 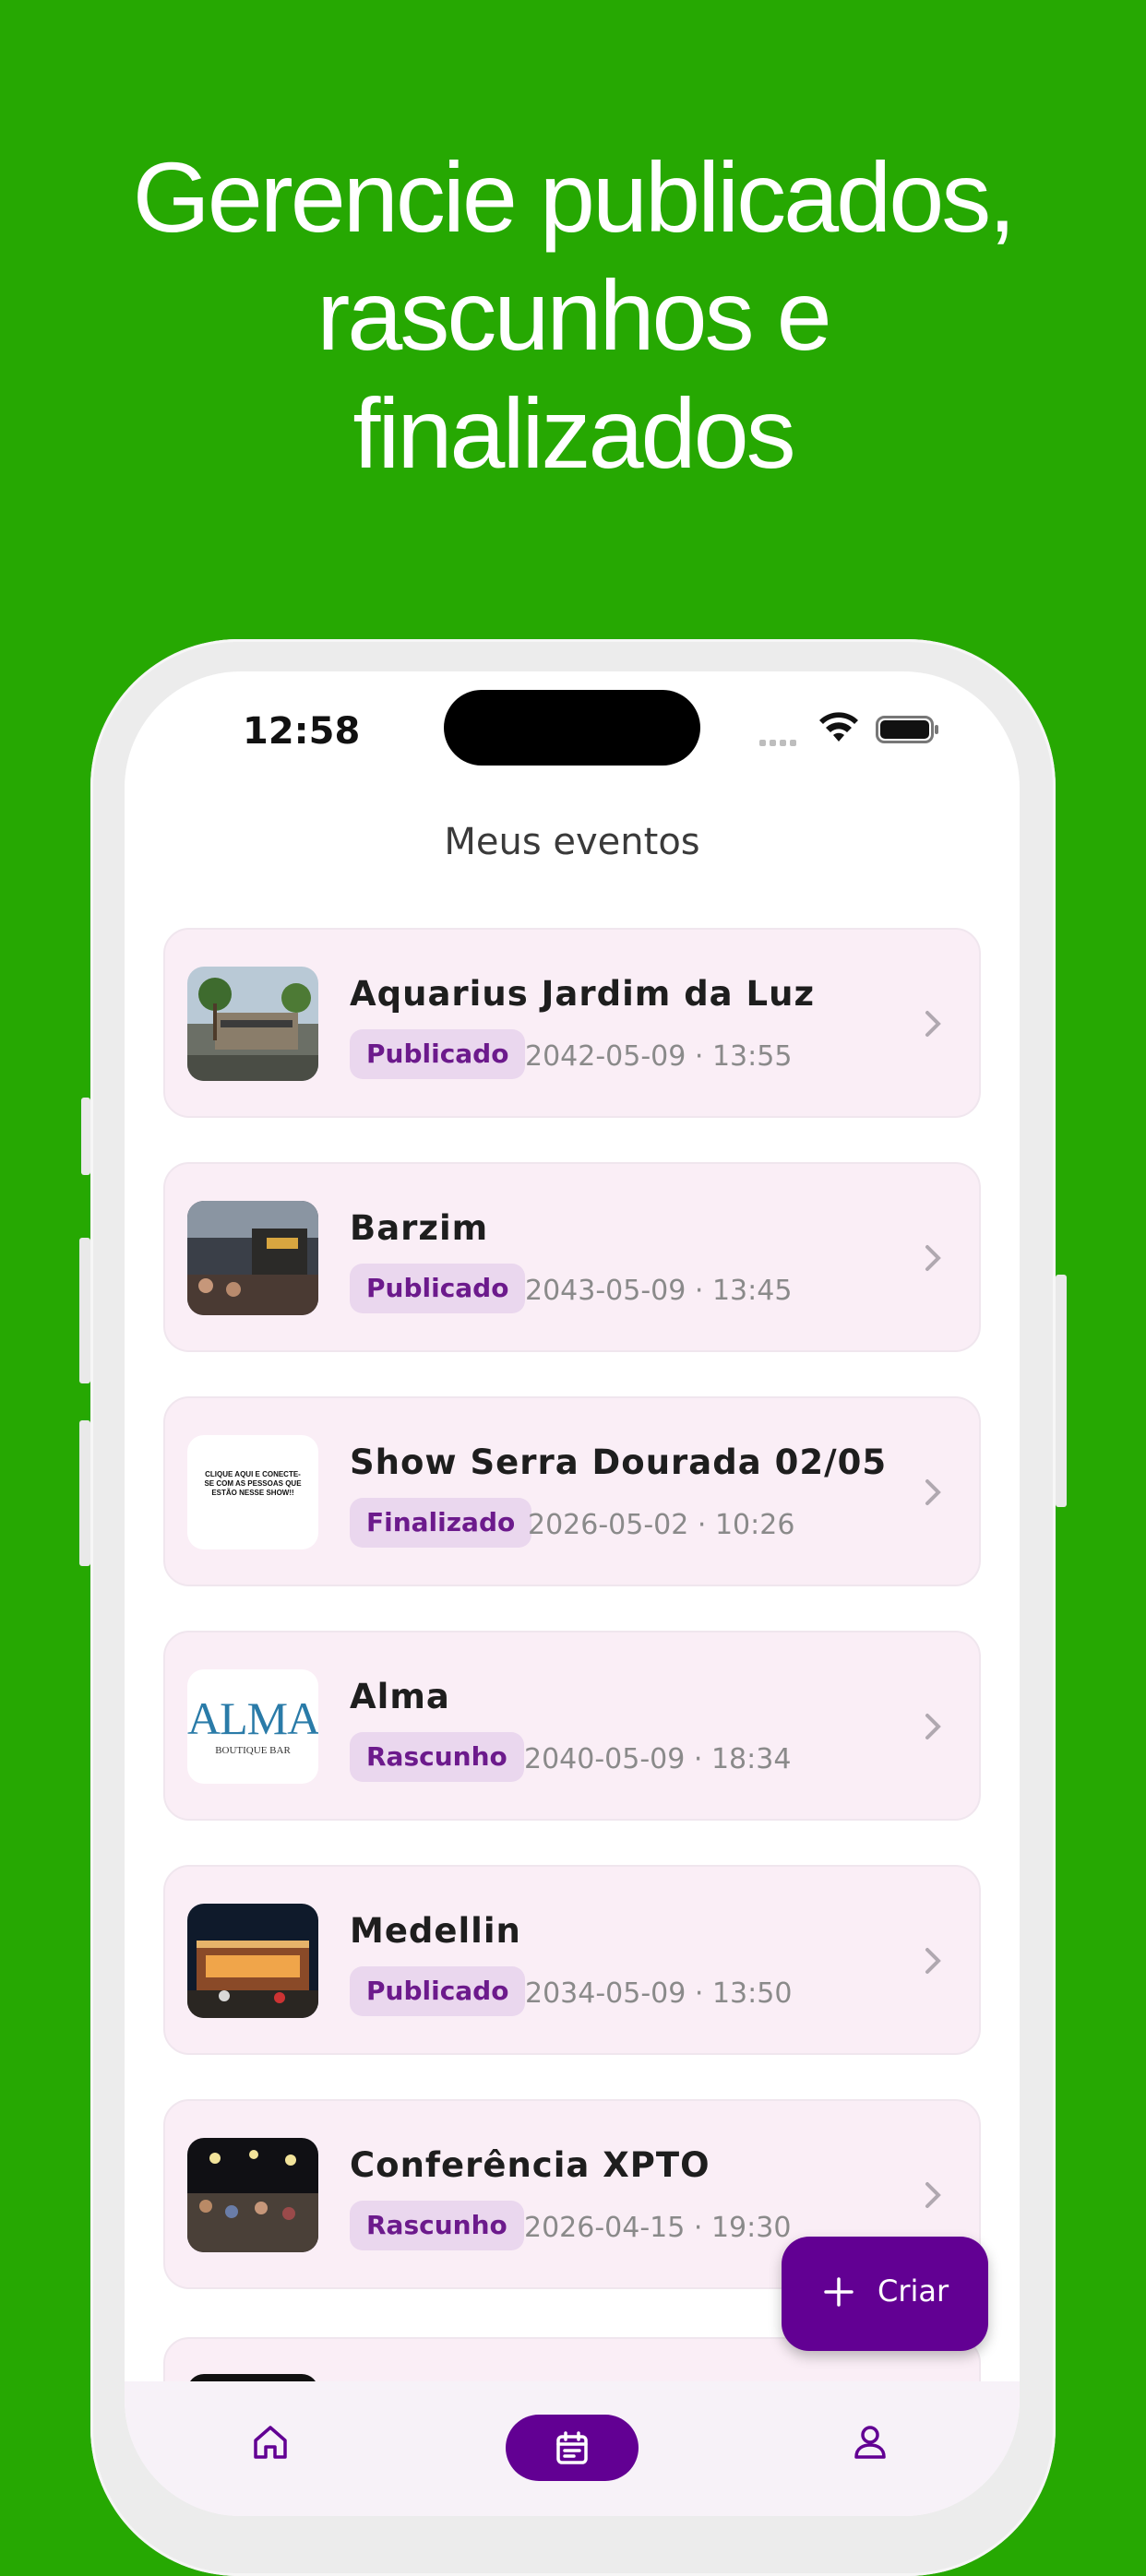 What do you see at coordinates (659, 1994) in the screenshot?
I see `event-datetime: 2034-05-09 · 13:50` at bounding box center [659, 1994].